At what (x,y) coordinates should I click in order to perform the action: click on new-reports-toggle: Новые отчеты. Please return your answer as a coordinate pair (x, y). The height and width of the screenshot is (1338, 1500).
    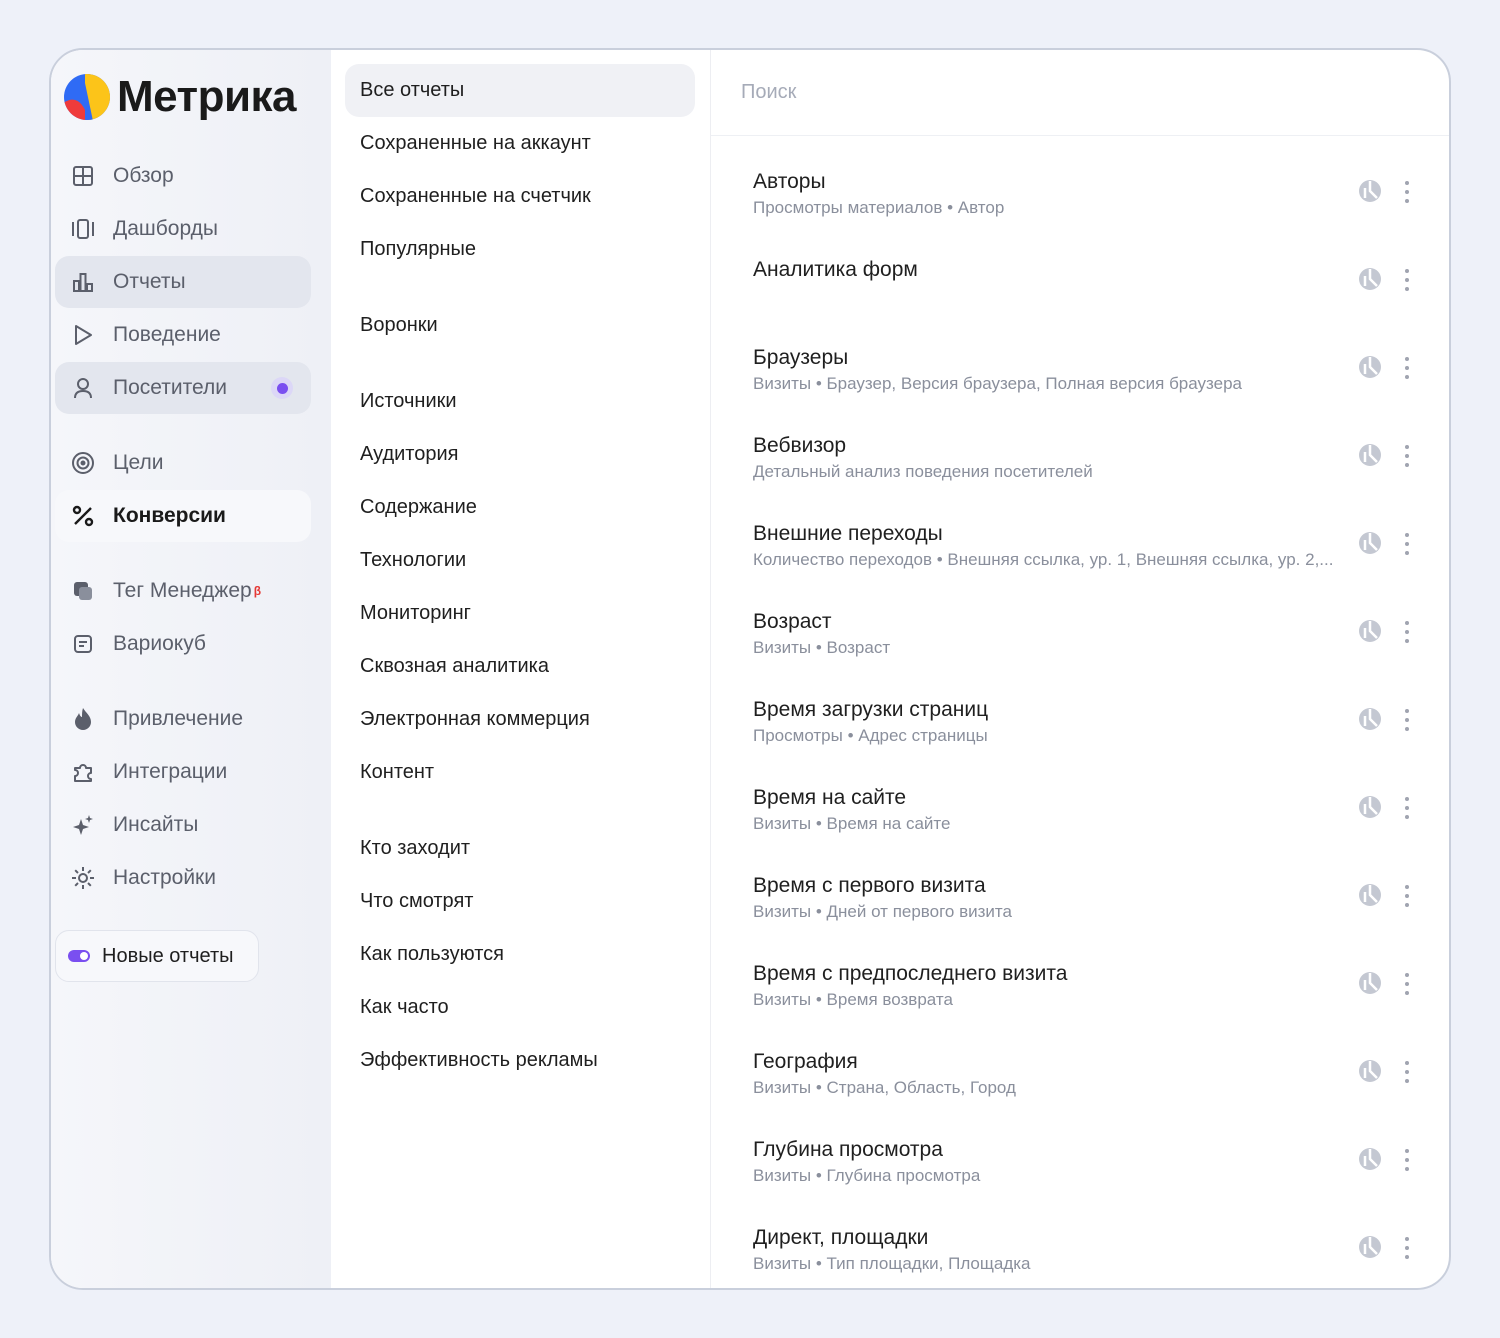
    Looking at the image, I should click on (157, 956).